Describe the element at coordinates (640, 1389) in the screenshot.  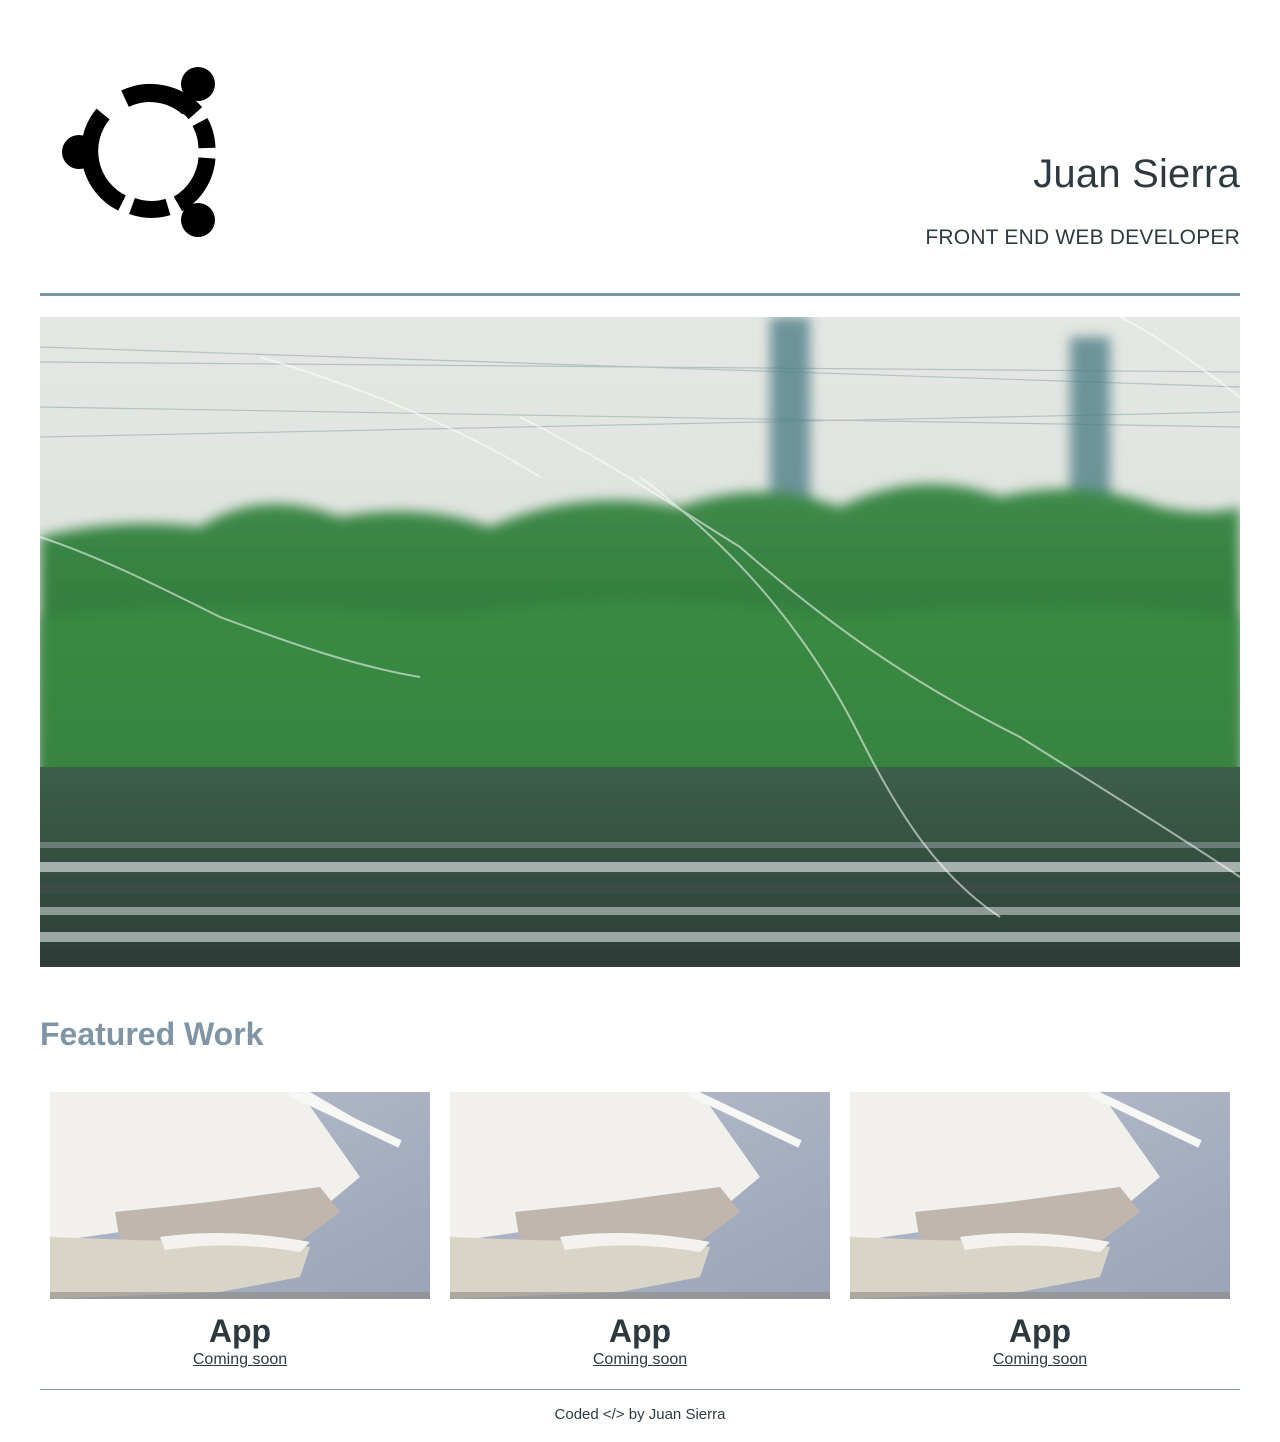
I see `footer-divider` at that location.